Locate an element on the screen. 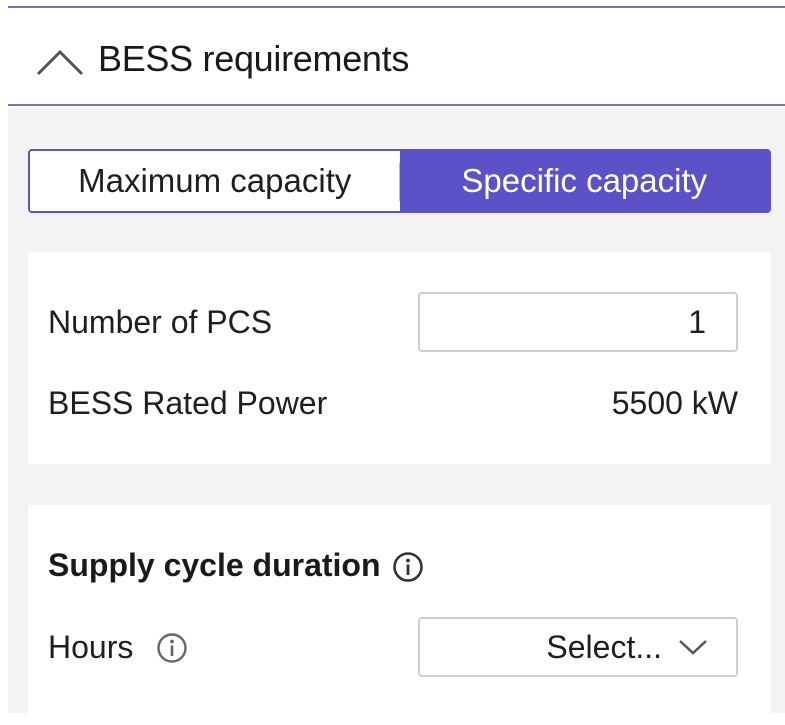  number-of-pcs-label: Number of PCS is located at coordinates (160, 322).